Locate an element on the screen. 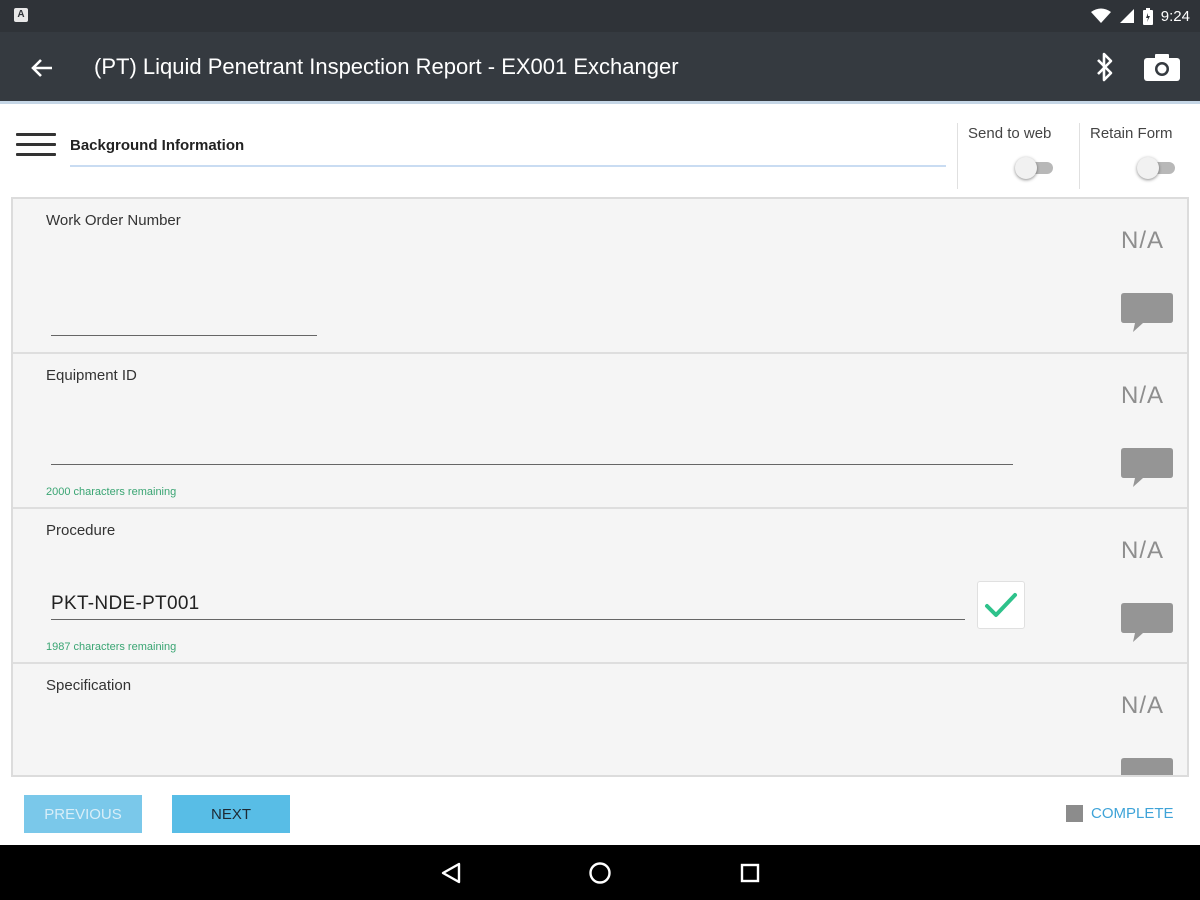  wifi-icon is located at coordinates (1100, 15).